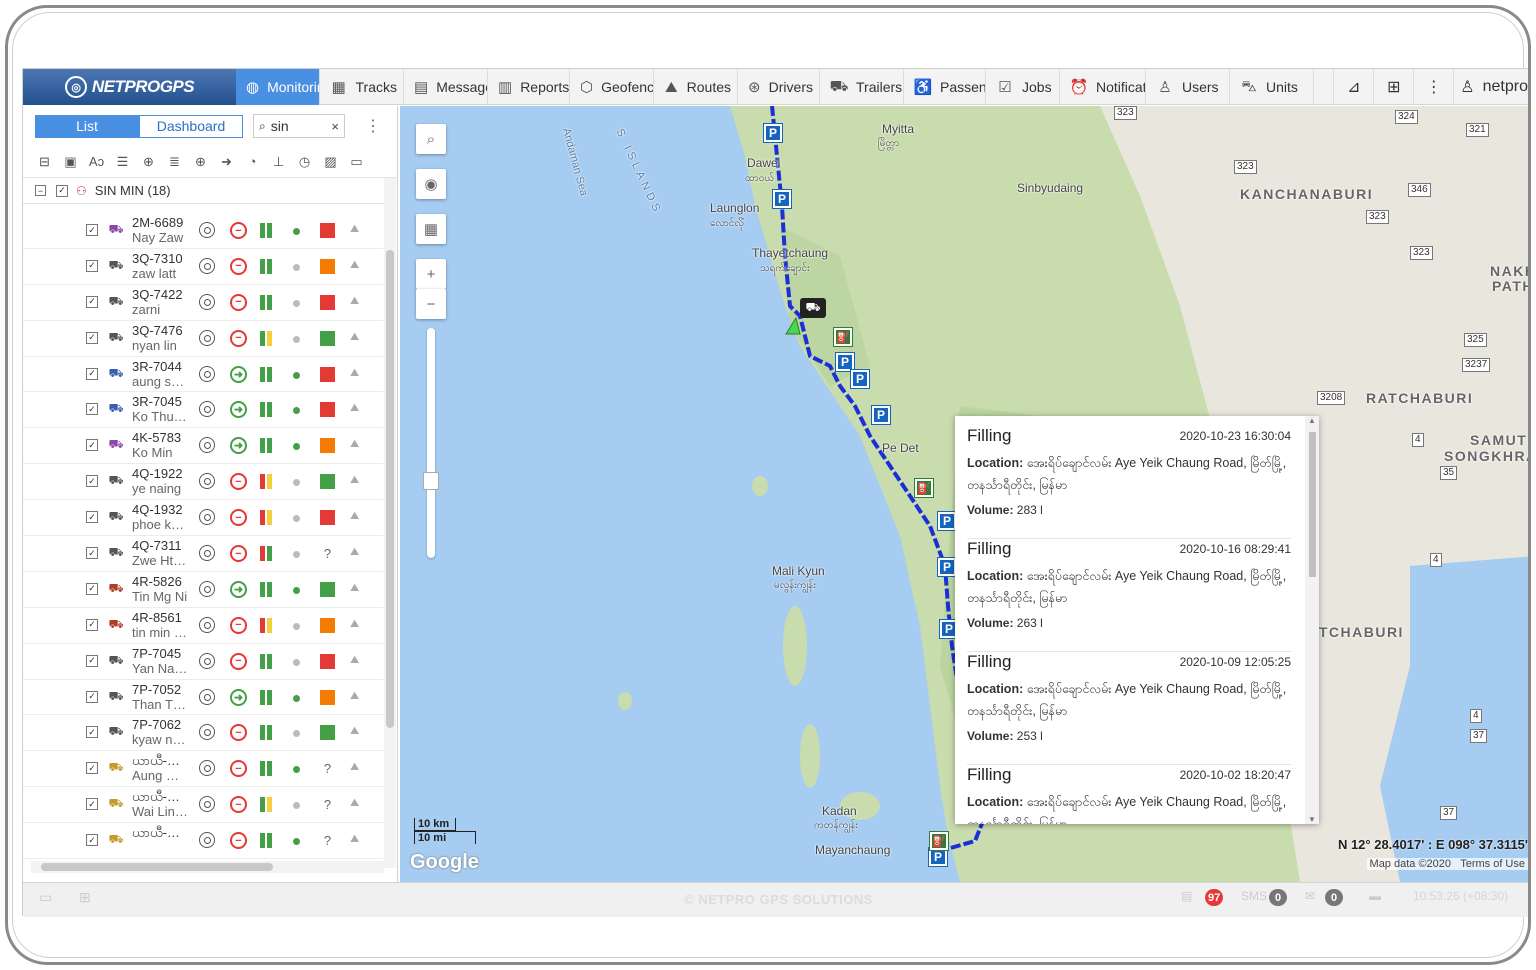 This screenshot has width=1536, height=970. I want to click on movement-icon: ➜, so click(226, 161).